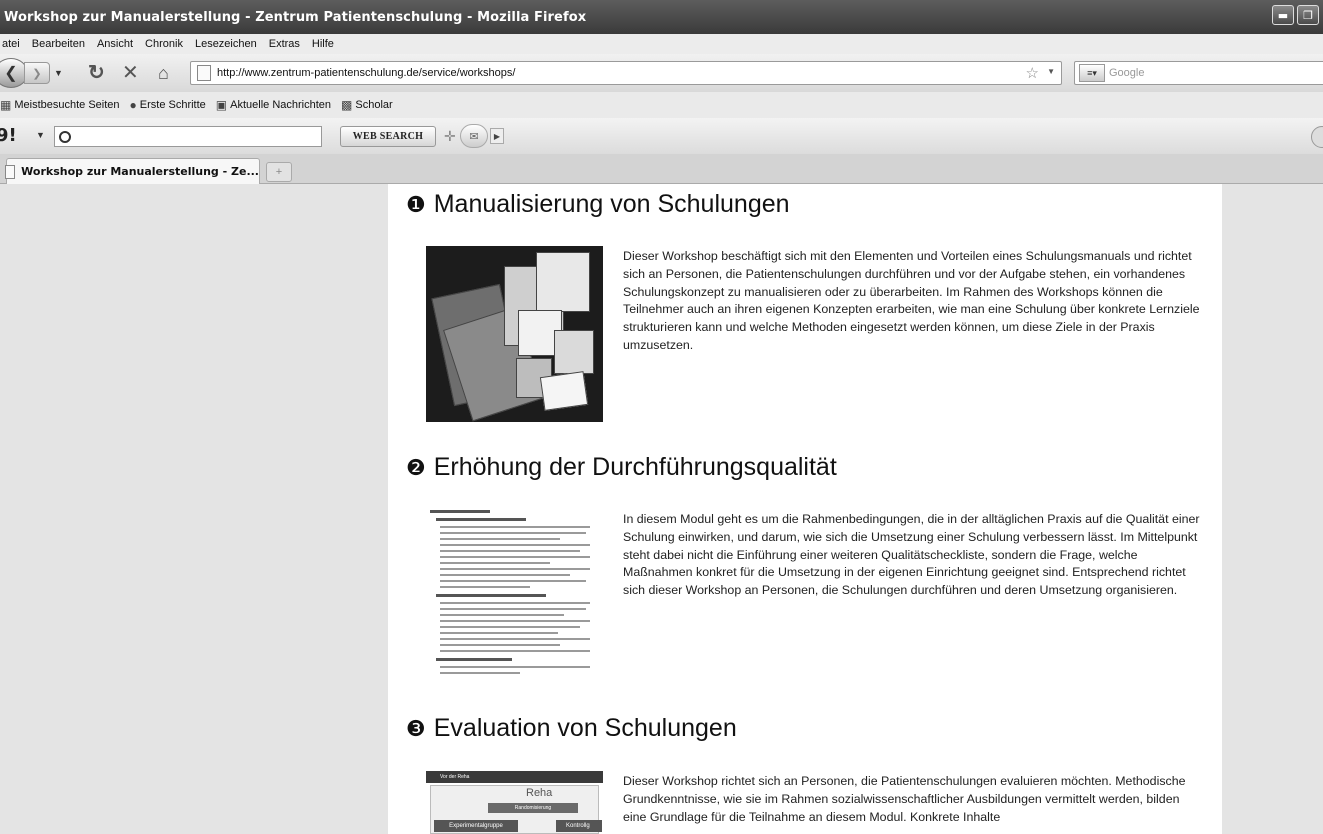 The width and height of the screenshot is (1323, 834). What do you see at coordinates (585, 728) in the screenshot?
I see `section-title: Evaluation von Schulungen` at bounding box center [585, 728].